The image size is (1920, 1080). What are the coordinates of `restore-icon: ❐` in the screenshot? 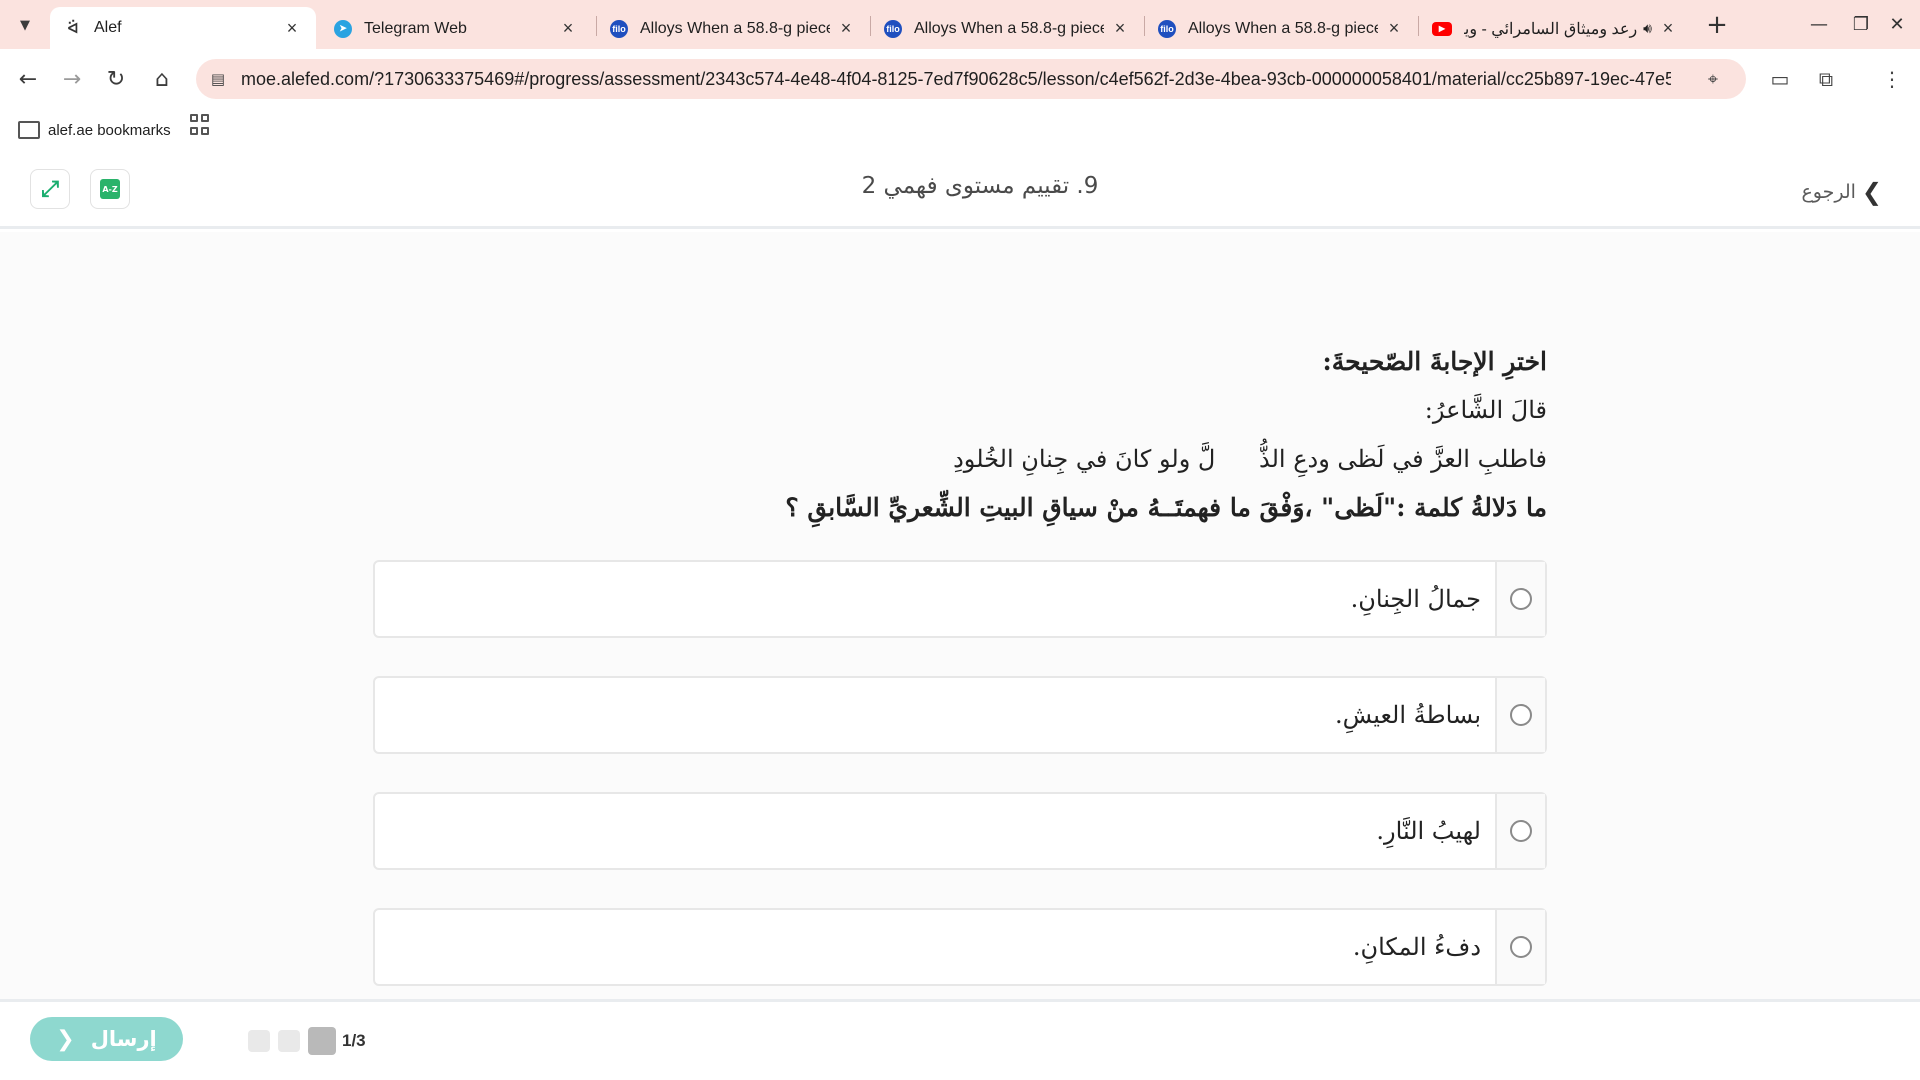 It's located at (1861, 24).